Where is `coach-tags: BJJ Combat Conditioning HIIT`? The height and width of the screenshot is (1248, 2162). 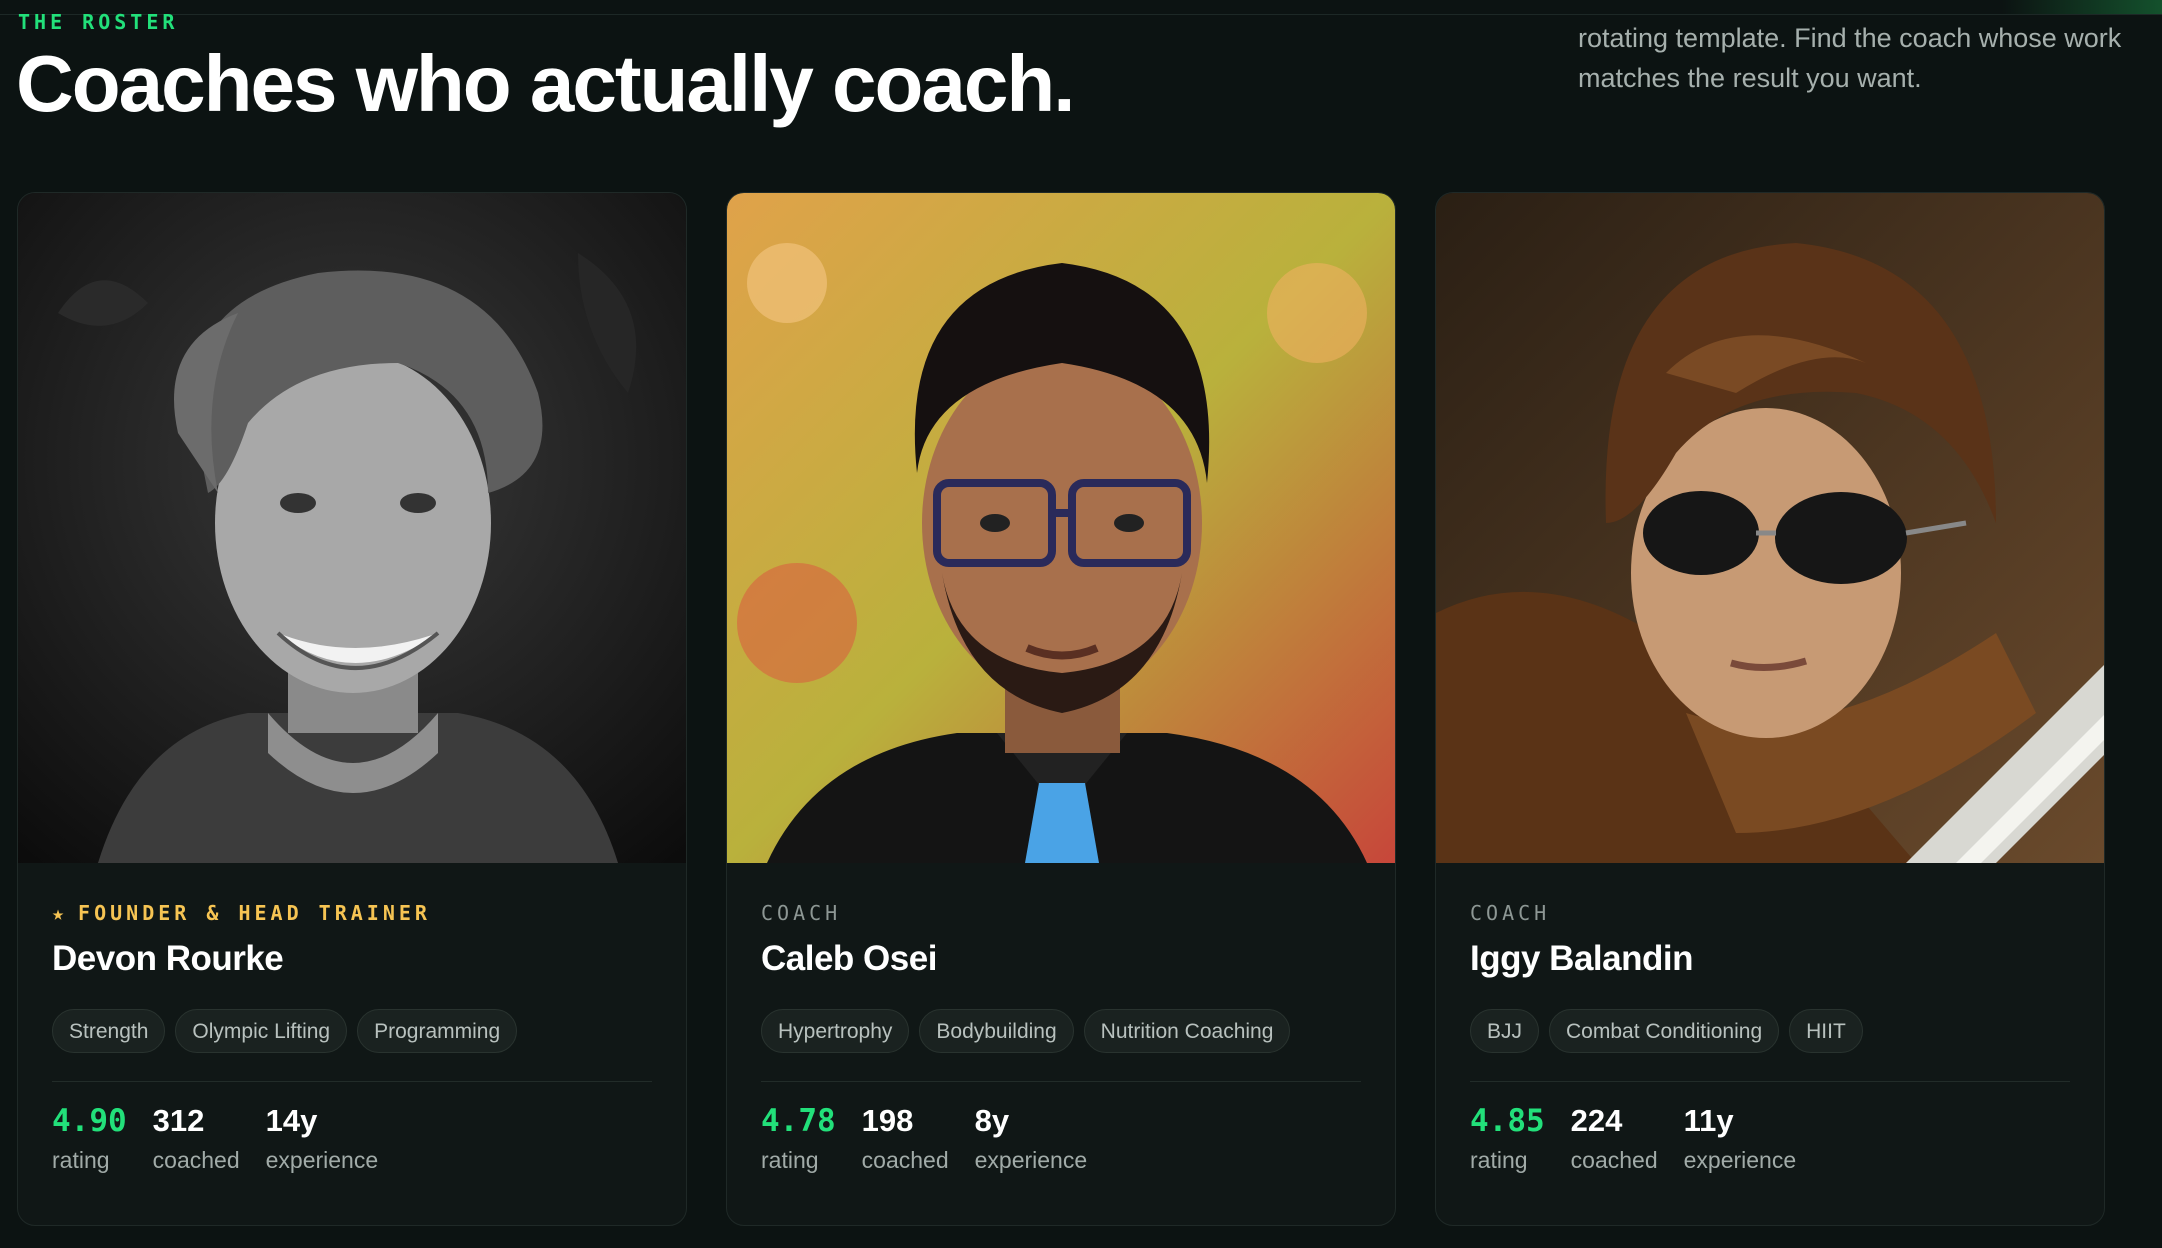 coach-tags: BJJ Combat Conditioning HIIT is located at coordinates (1666, 1031).